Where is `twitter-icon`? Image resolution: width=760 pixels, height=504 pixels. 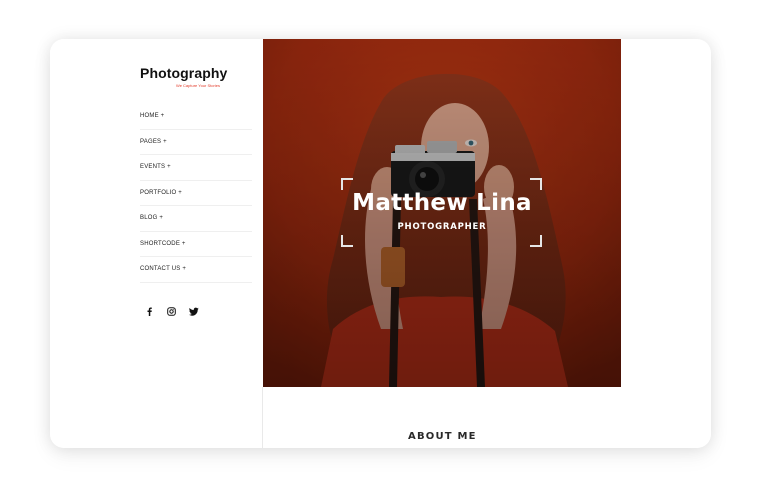
twitter-icon is located at coordinates (193, 311).